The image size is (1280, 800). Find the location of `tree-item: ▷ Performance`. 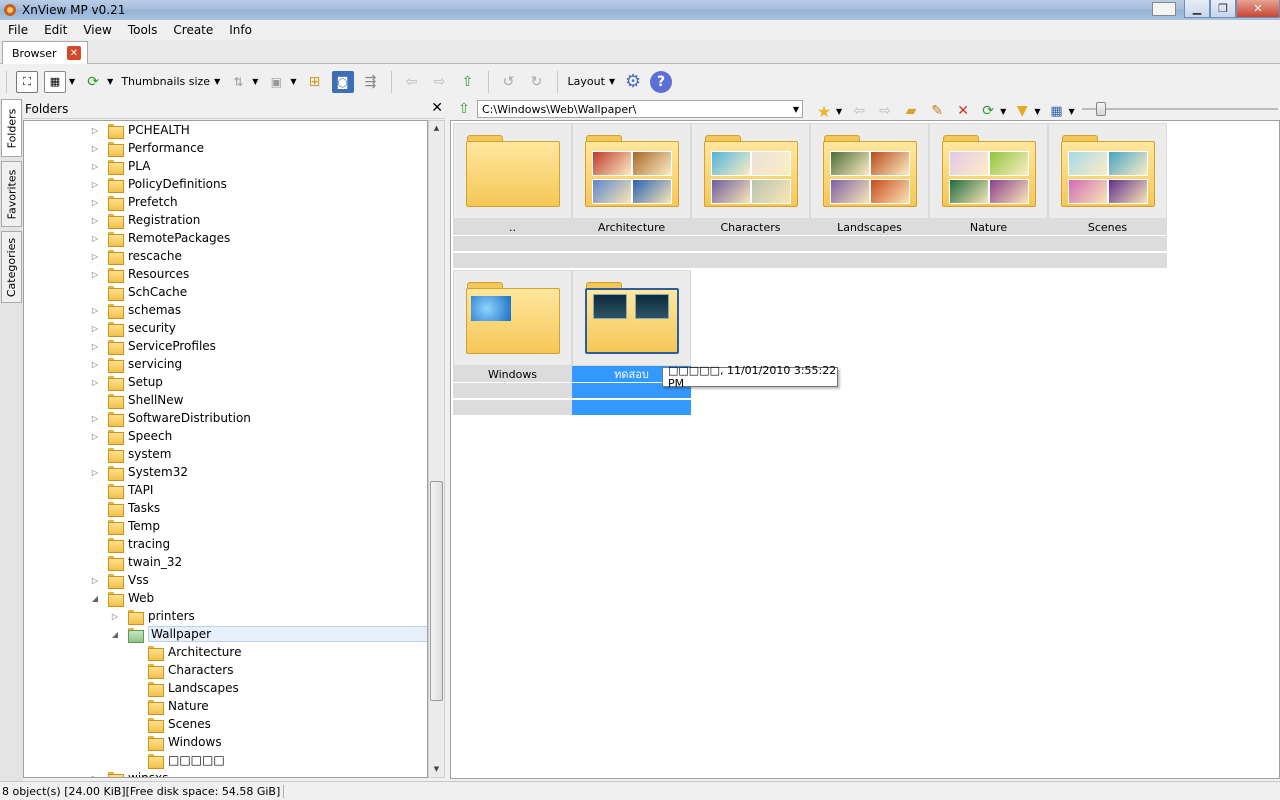

tree-item: ▷ Performance is located at coordinates (147, 148).